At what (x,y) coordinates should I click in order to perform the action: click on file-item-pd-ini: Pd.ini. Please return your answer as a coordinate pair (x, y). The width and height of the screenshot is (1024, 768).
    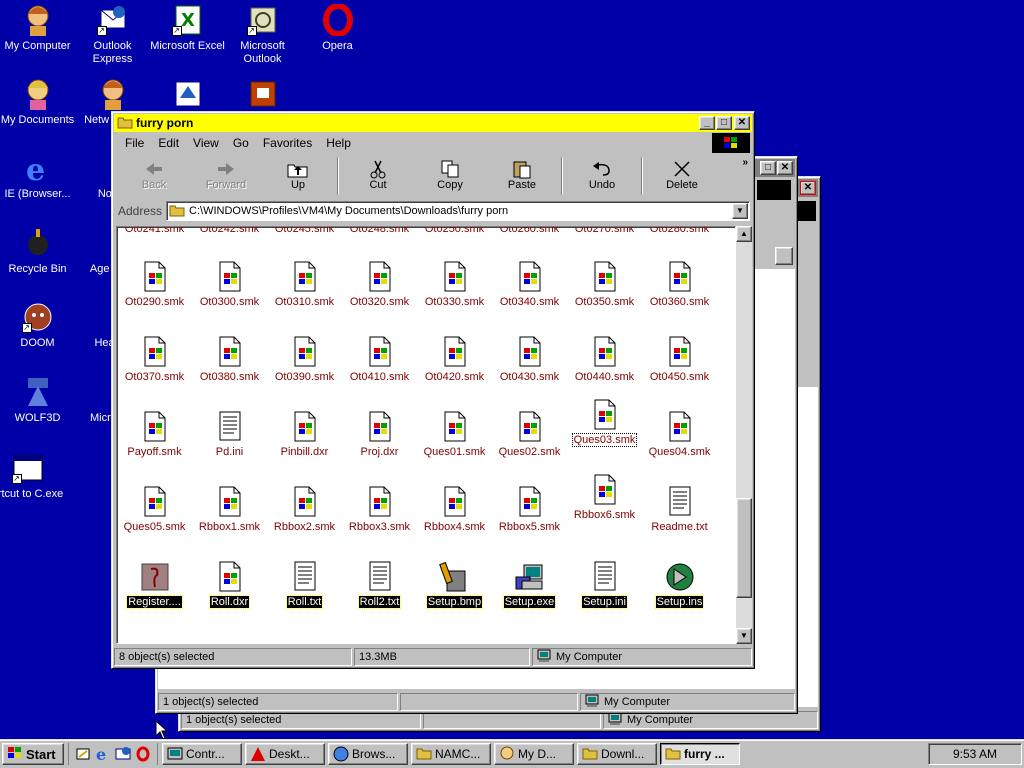
    Looking at the image, I should click on (229, 434).